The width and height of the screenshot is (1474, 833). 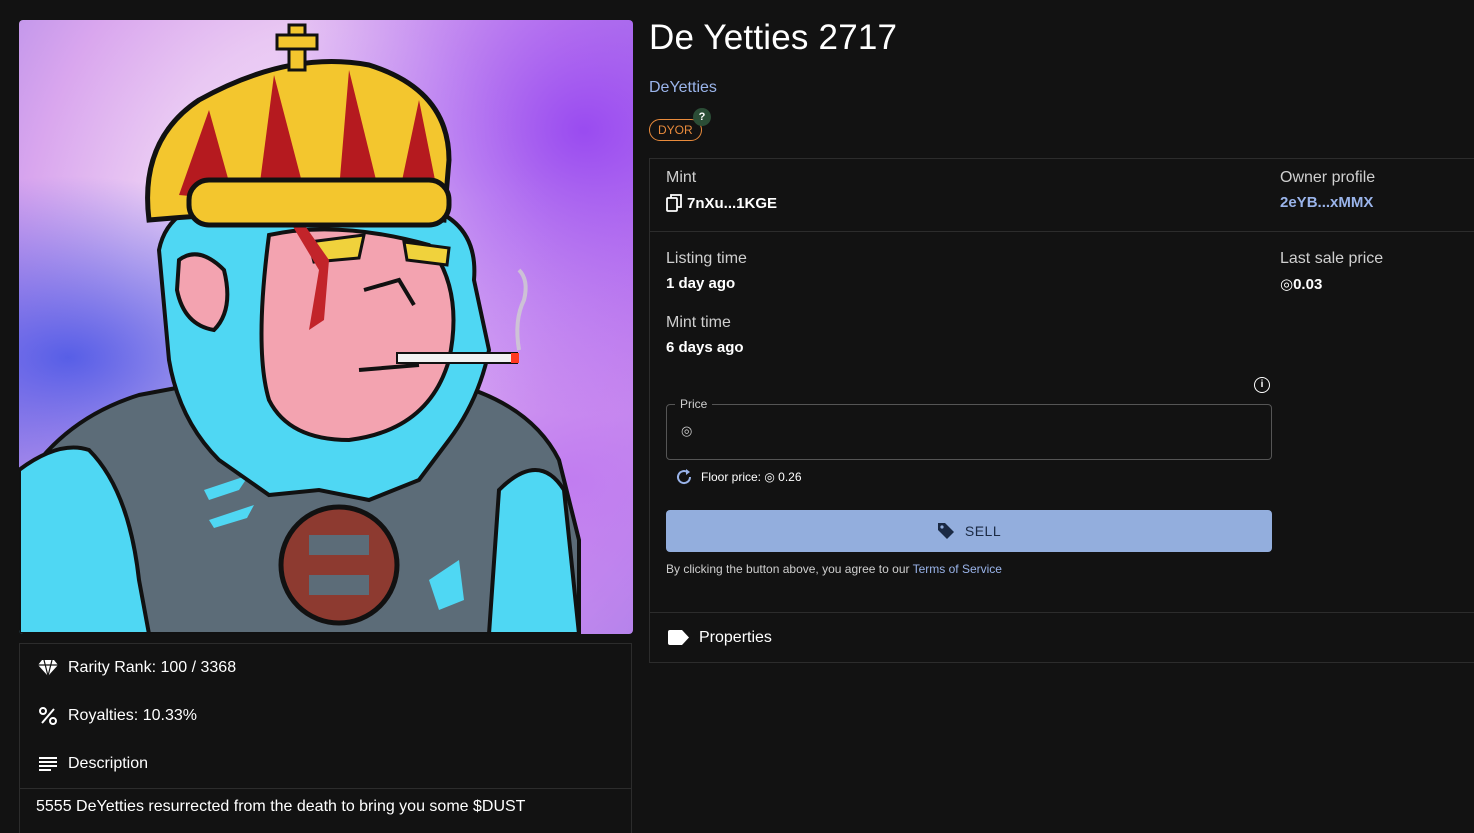 I want to click on nft-title: De Yetties 2717, so click(x=773, y=37).